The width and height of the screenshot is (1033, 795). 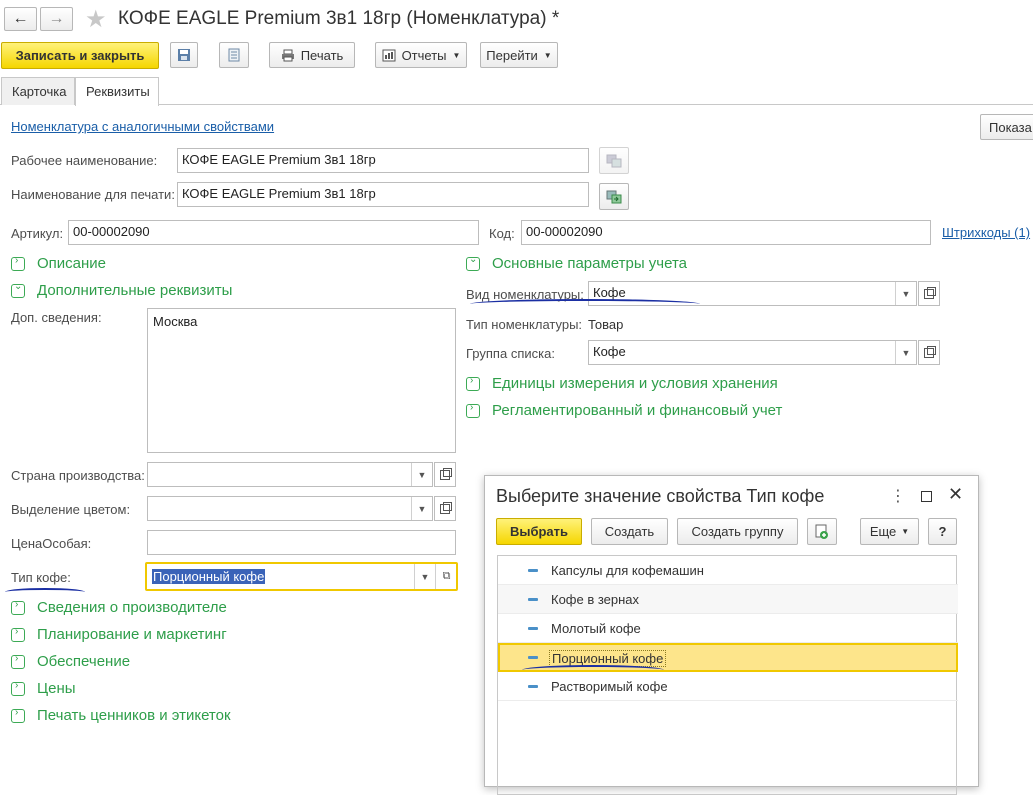 I want to click on floppy-icon, so click(x=184, y=55).